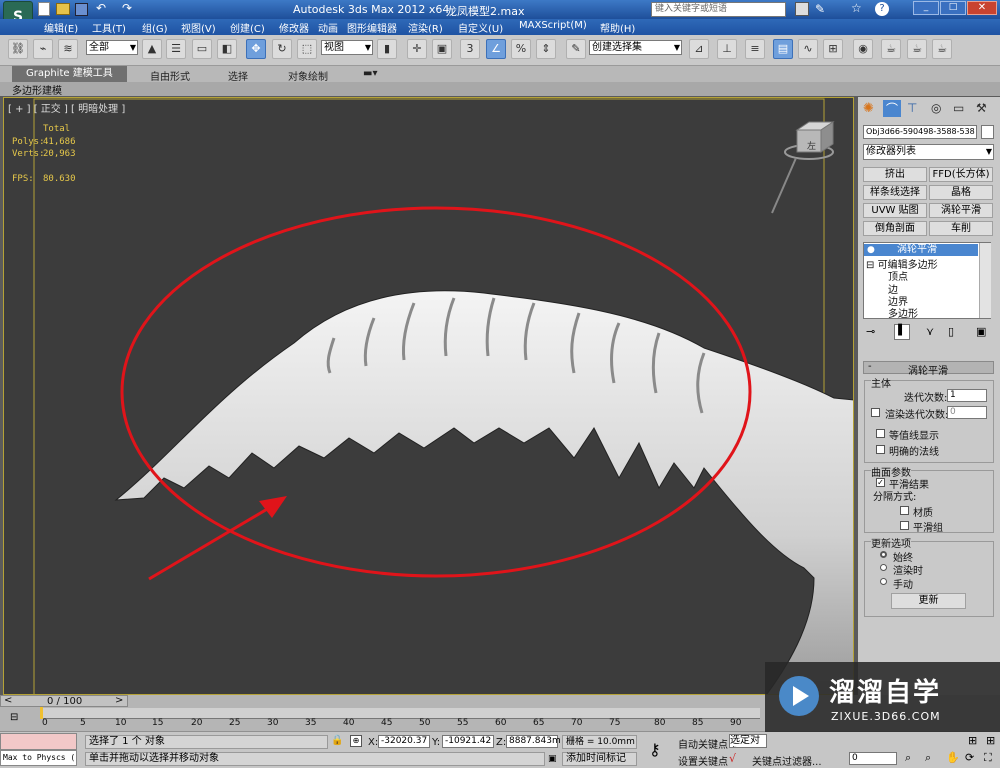 This screenshot has width=1000, height=768. I want to click on render-iters-checkbox, so click(875, 412).